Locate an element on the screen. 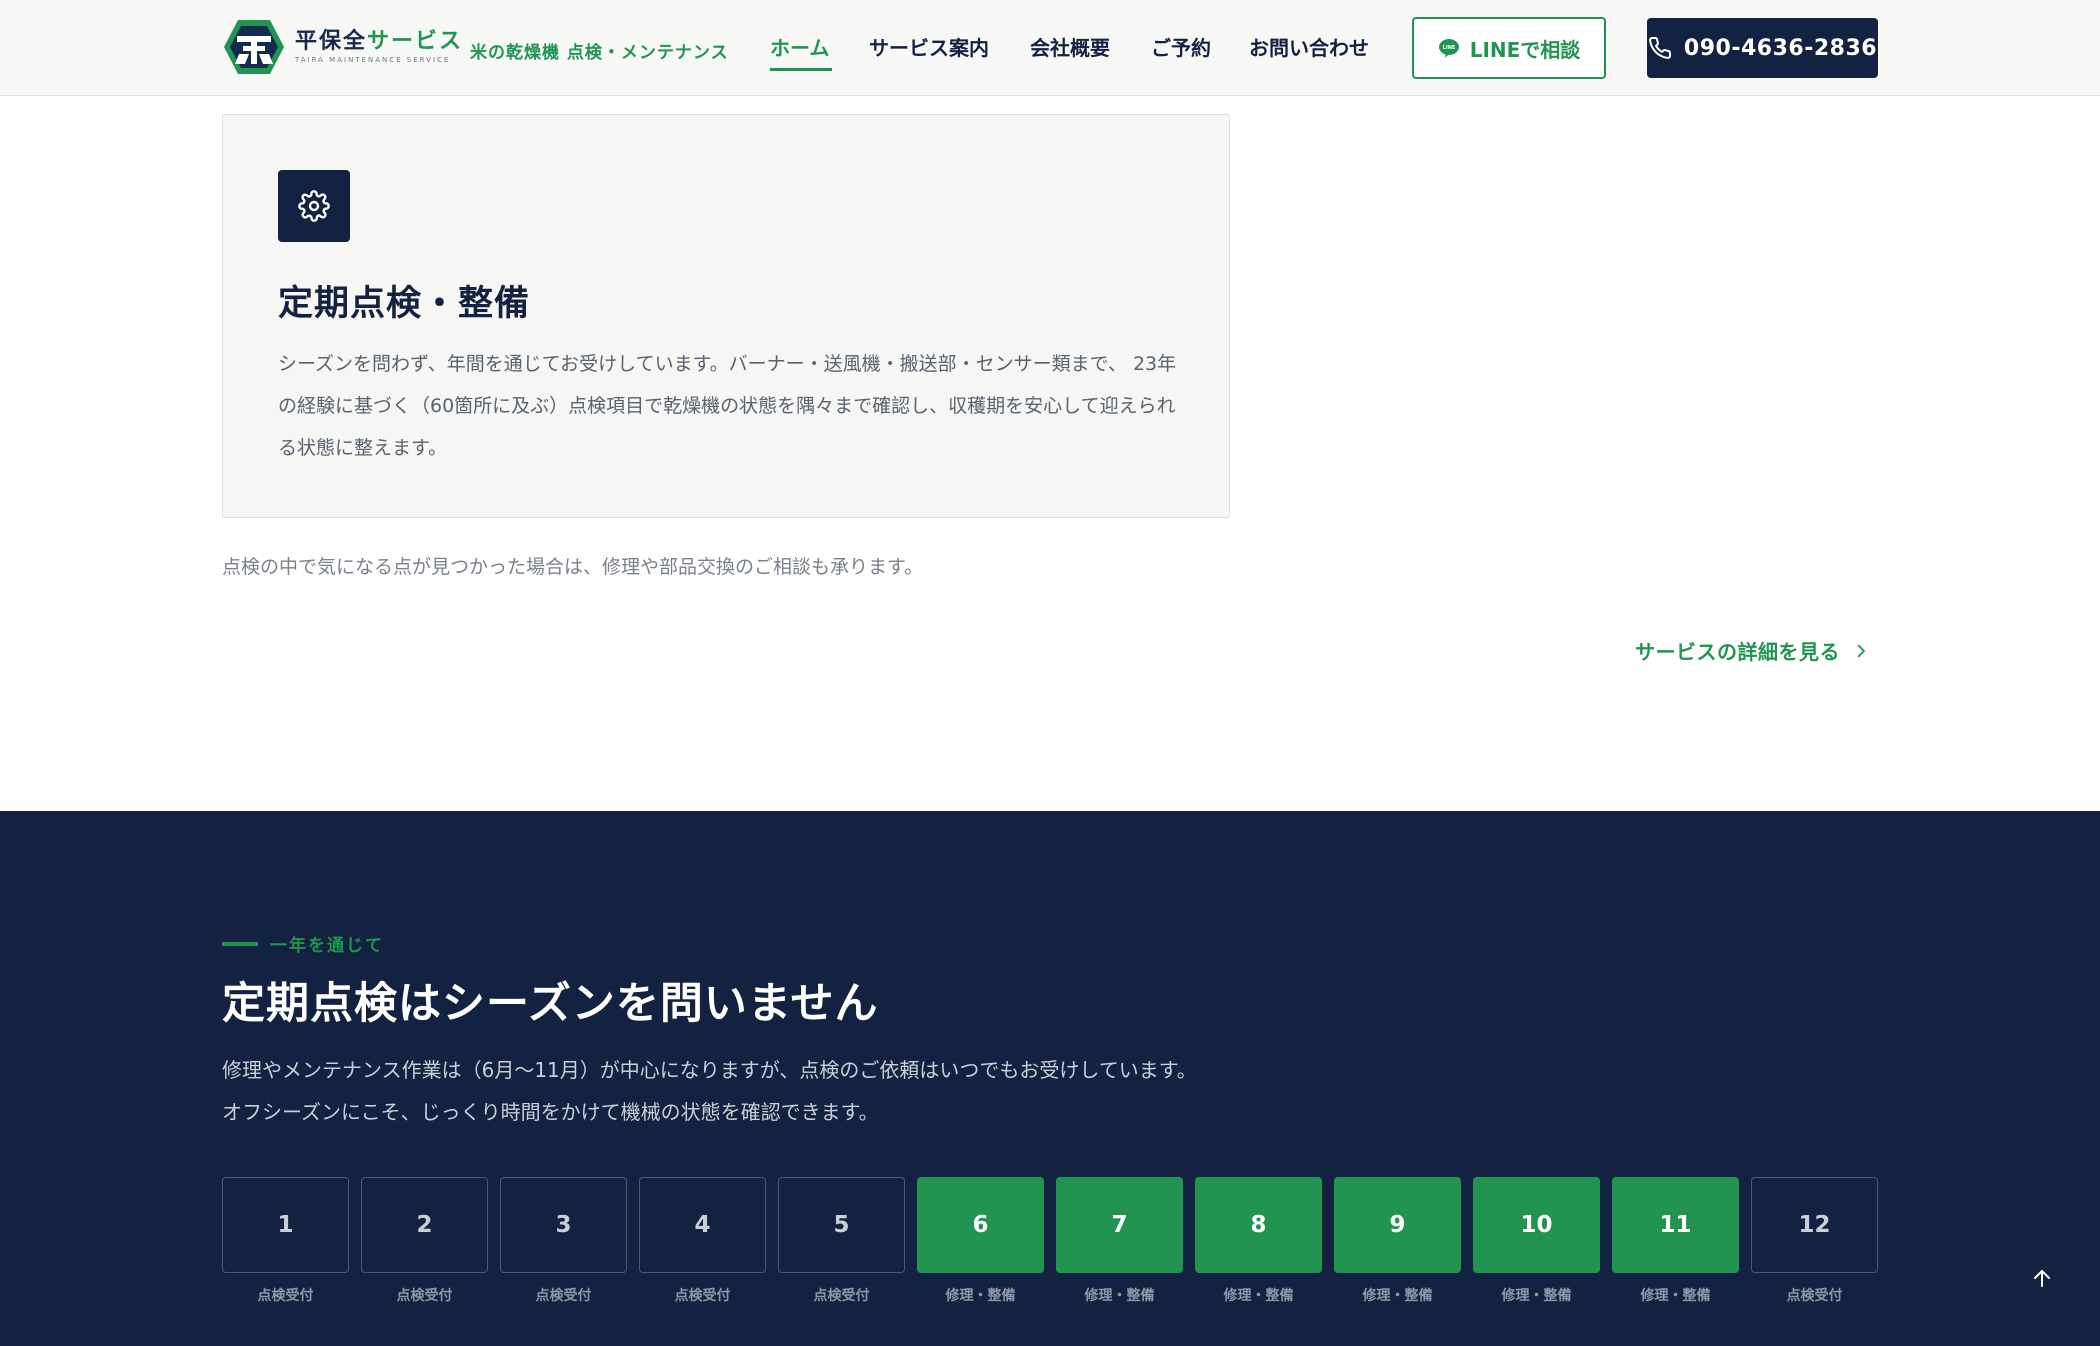 The image size is (2100, 1346). card-title: 定期点検・整備 is located at coordinates (404, 304).